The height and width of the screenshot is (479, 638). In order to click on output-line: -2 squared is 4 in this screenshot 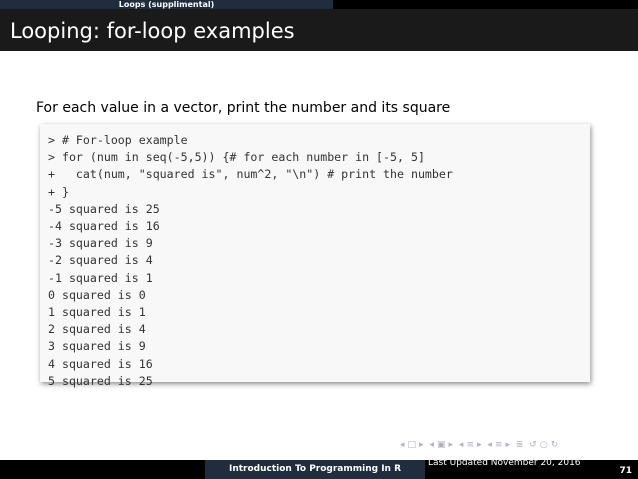, I will do `click(100, 260)`.